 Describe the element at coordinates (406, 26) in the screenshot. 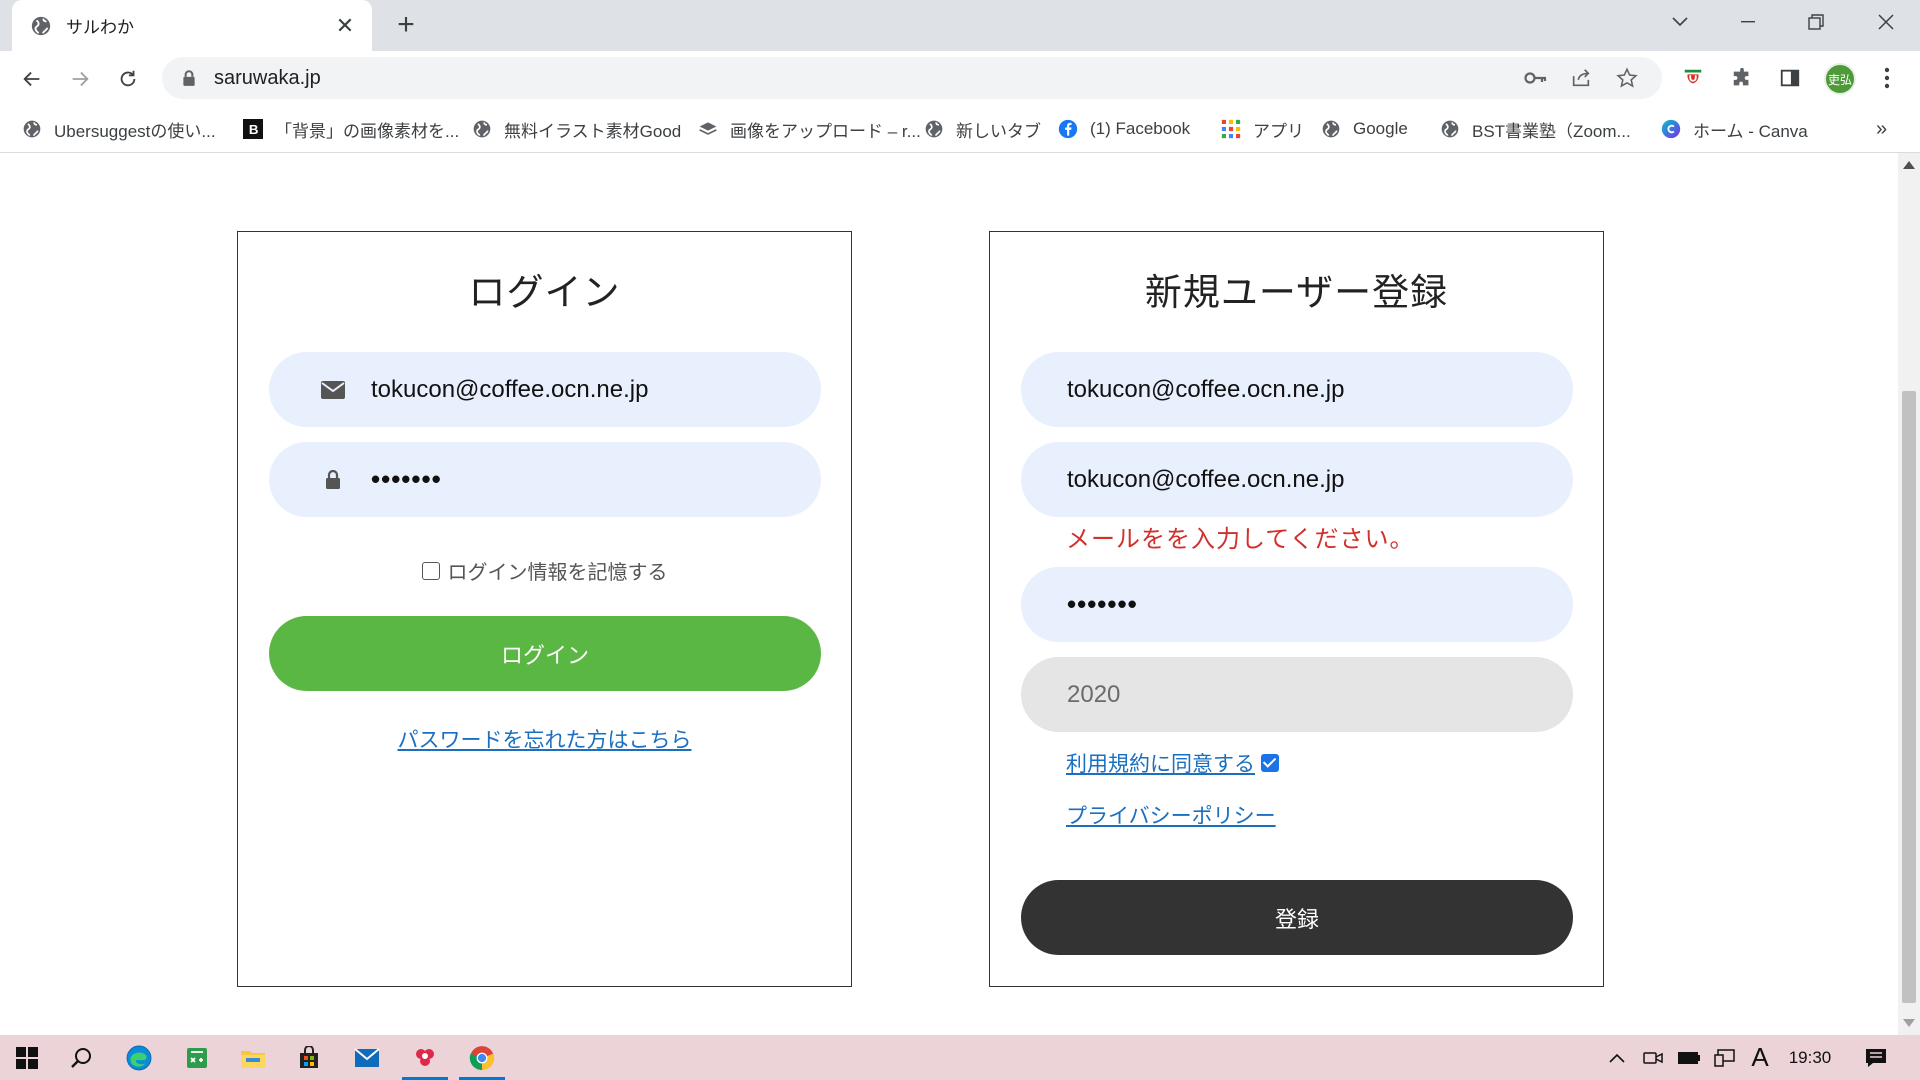

I see `new-tab-button: +` at that location.